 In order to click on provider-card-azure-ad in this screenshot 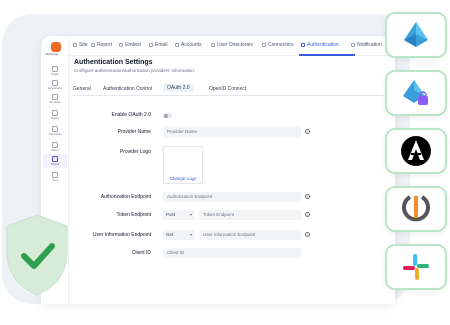, I will do `click(416, 35)`.